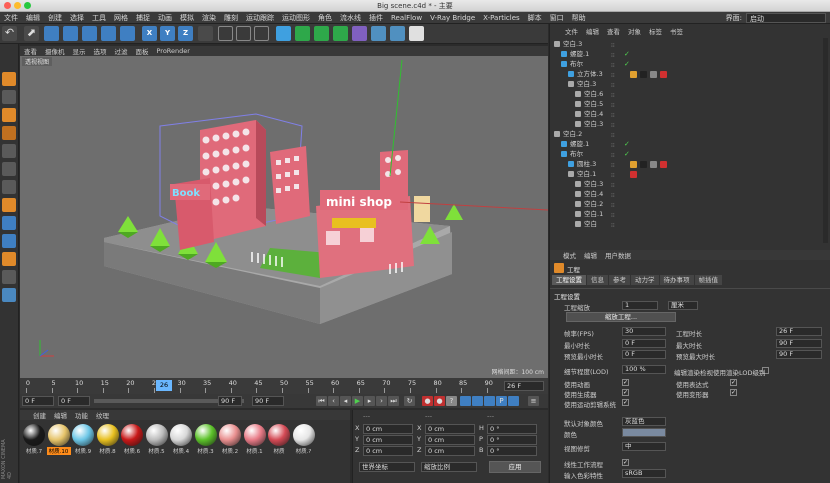 This screenshot has width=830, height=483. Describe the element at coordinates (74, 401) in the screenshot. I see `preview-start-field: 0 F` at that location.